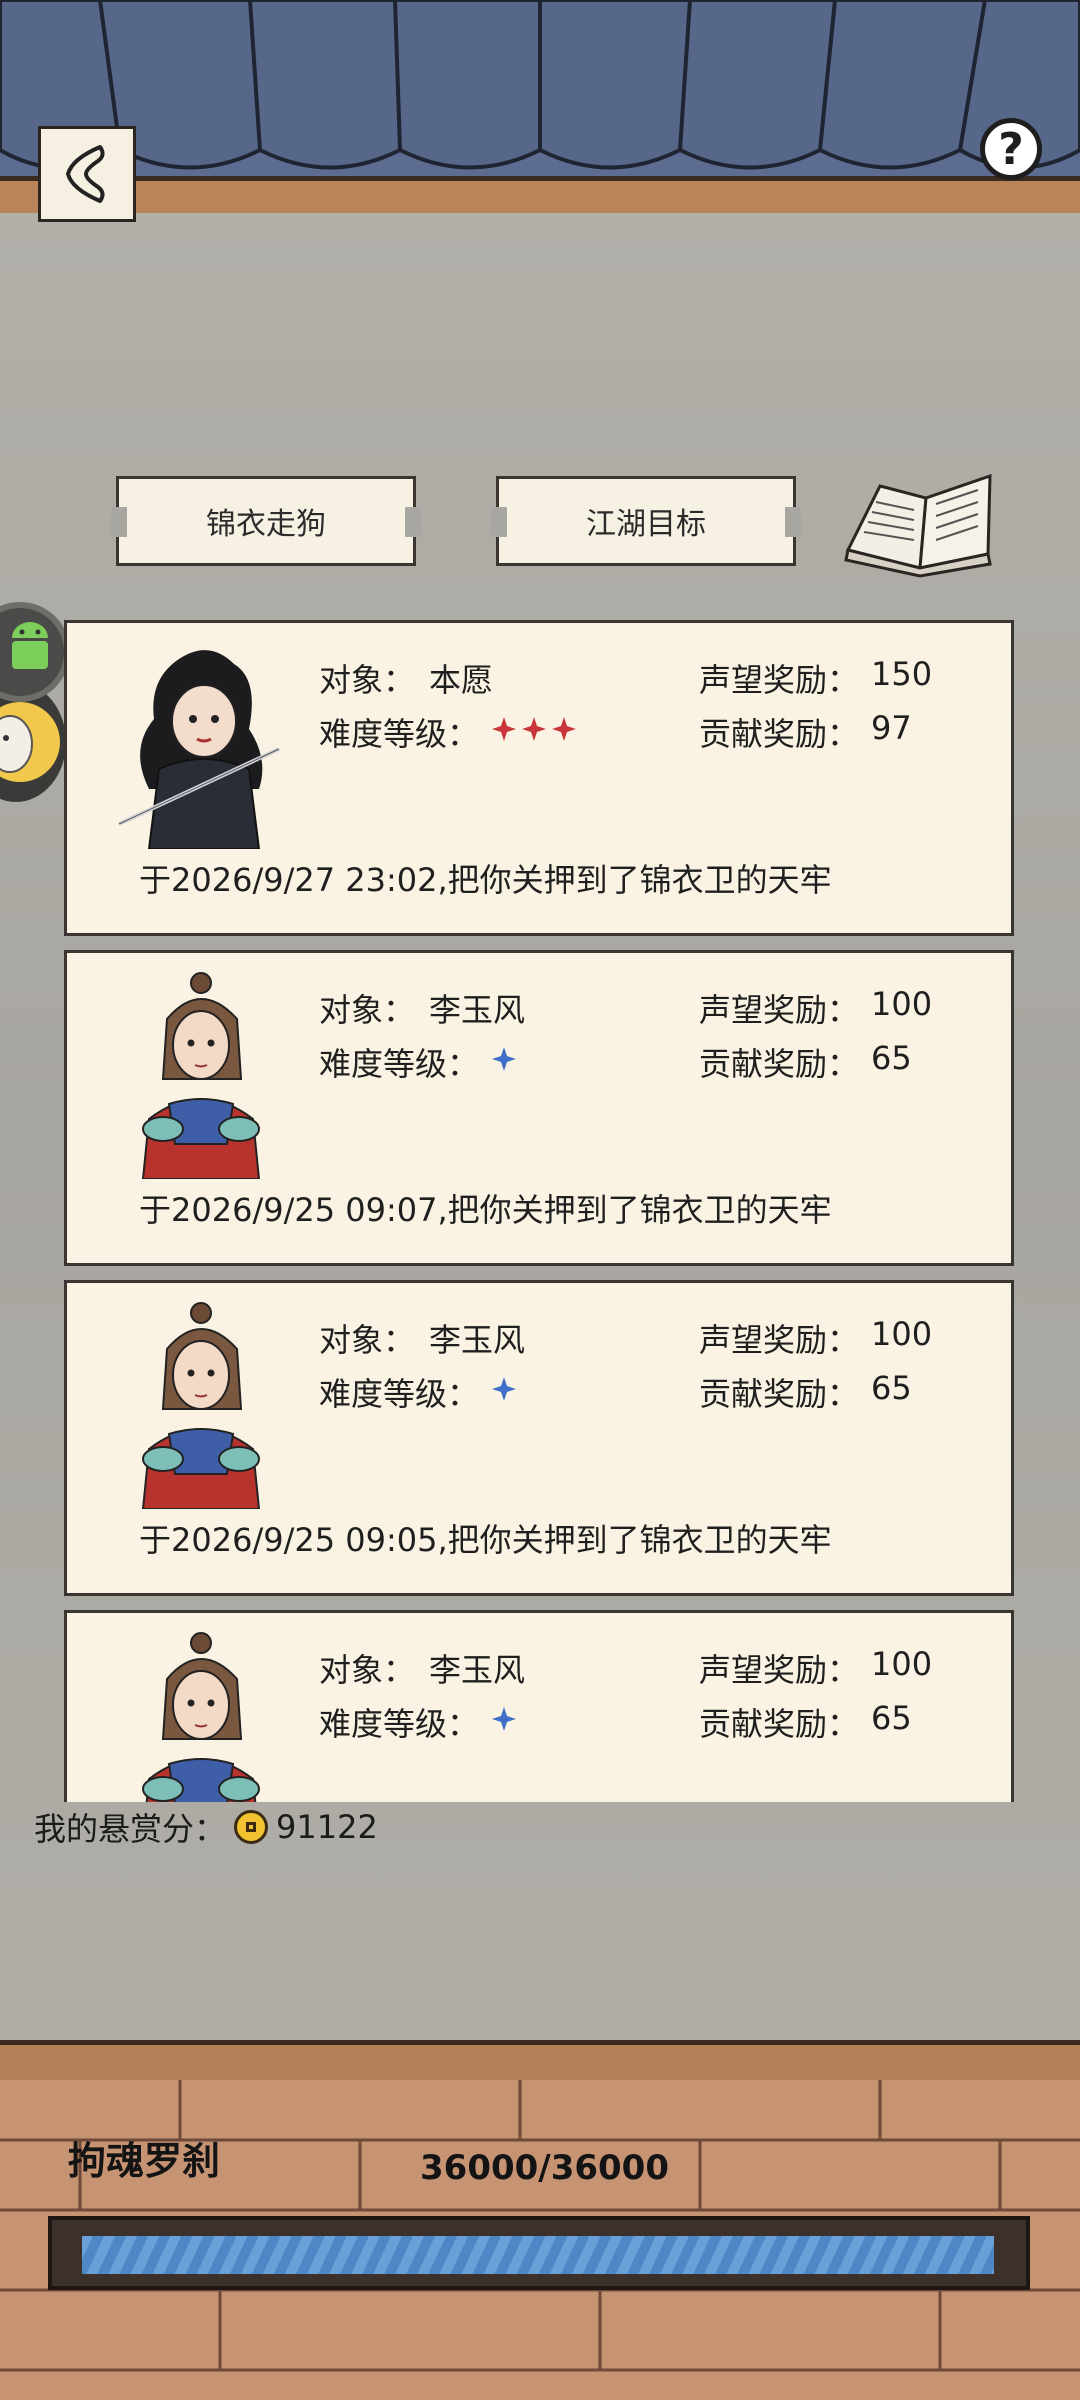  Describe the element at coordinates (485, 1540) in the screenshot. I see `capture-log: 于2026/9/25 09:05,把你关押到了锦衣卫的天牢` at that location.